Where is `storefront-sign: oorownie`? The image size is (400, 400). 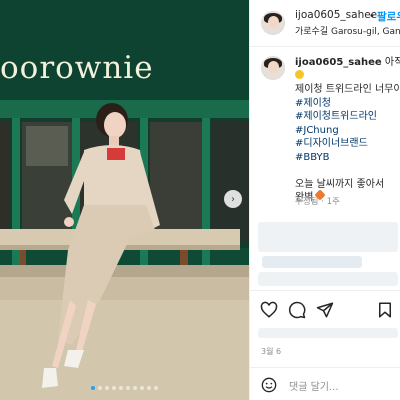
storefront-sign: oorownie is located at coordinates (77, 68).